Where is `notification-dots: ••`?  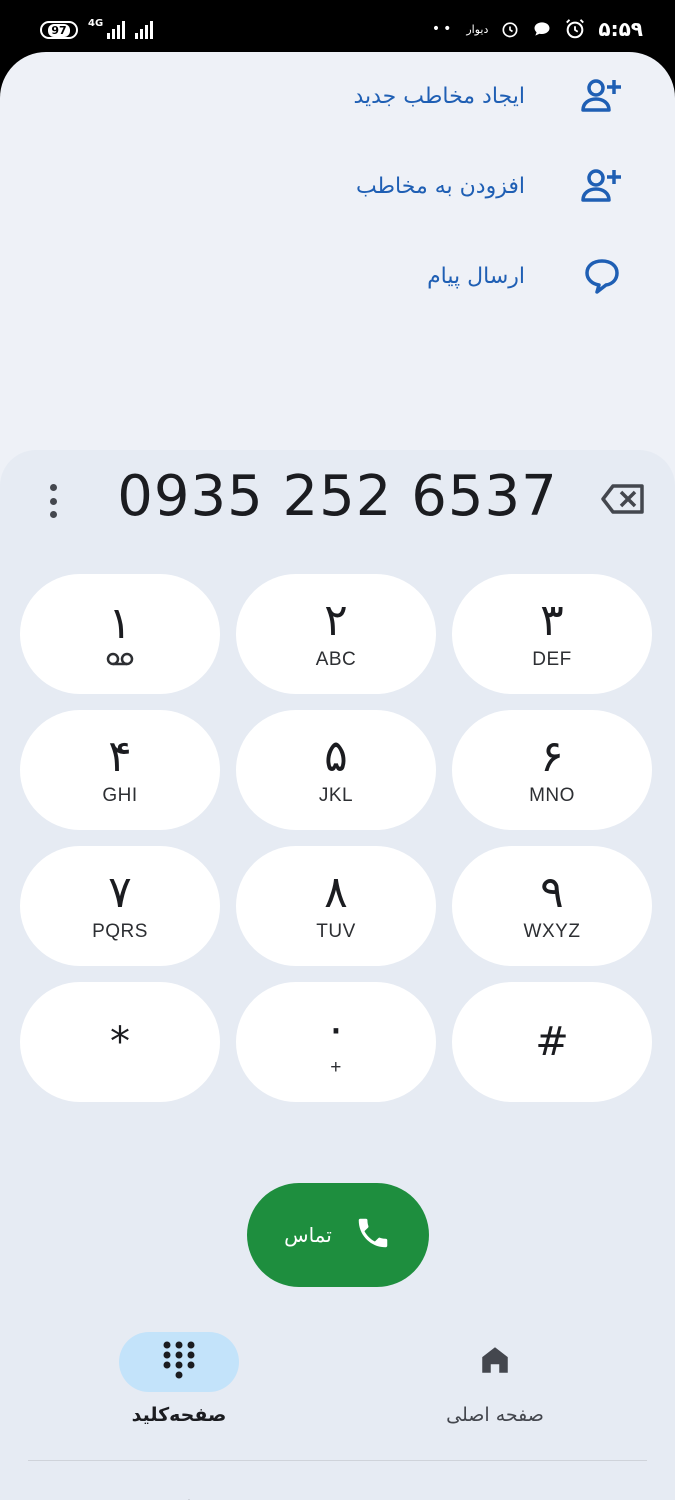
notification-dots: •• is located at coordinates (443, 29).